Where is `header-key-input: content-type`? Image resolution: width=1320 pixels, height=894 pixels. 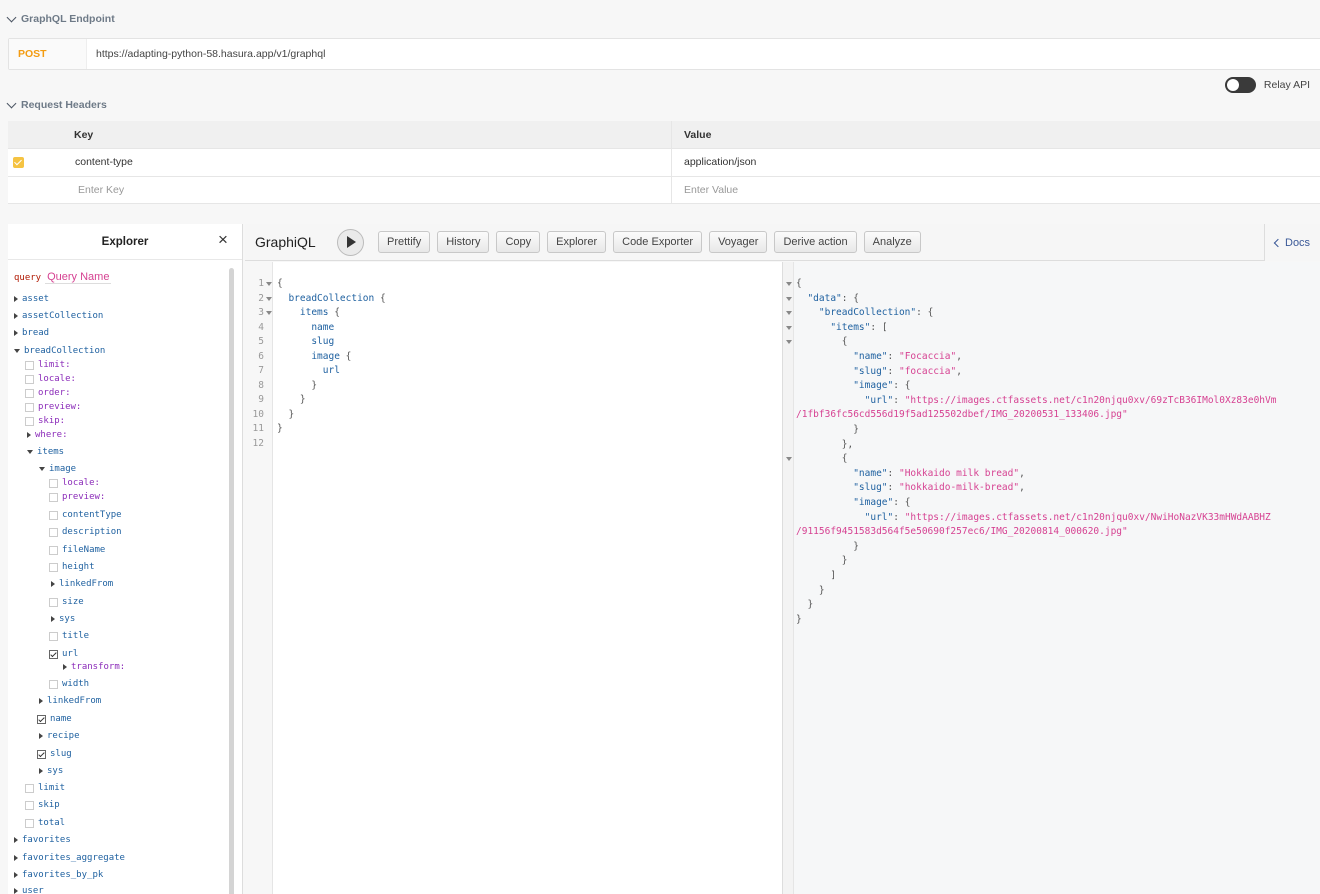 header-key-input: content-type is located at coordinates (78, 162).